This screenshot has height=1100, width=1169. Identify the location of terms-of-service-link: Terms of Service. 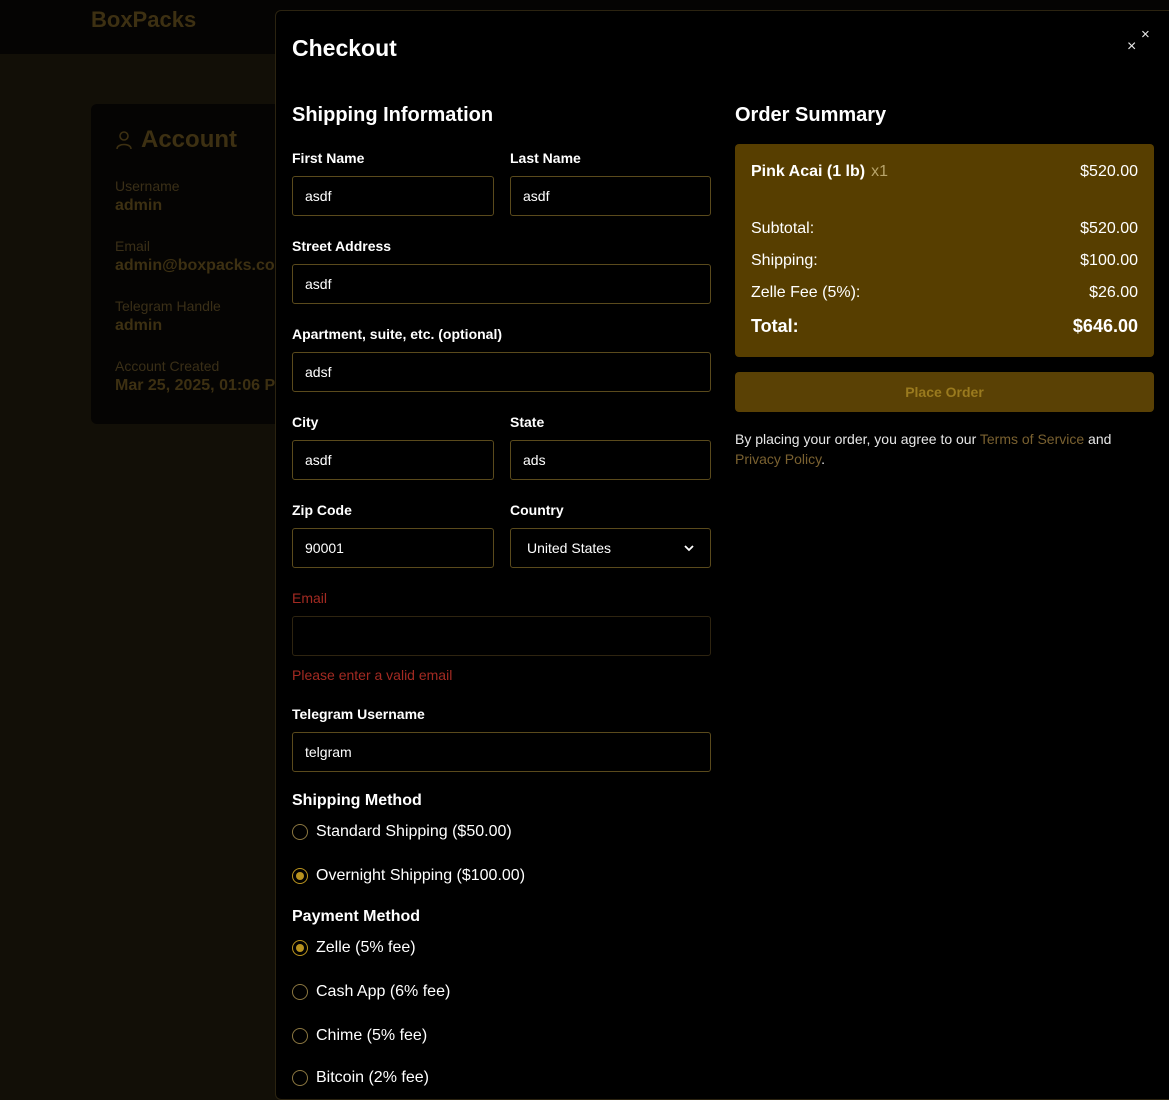
(1032, 439).